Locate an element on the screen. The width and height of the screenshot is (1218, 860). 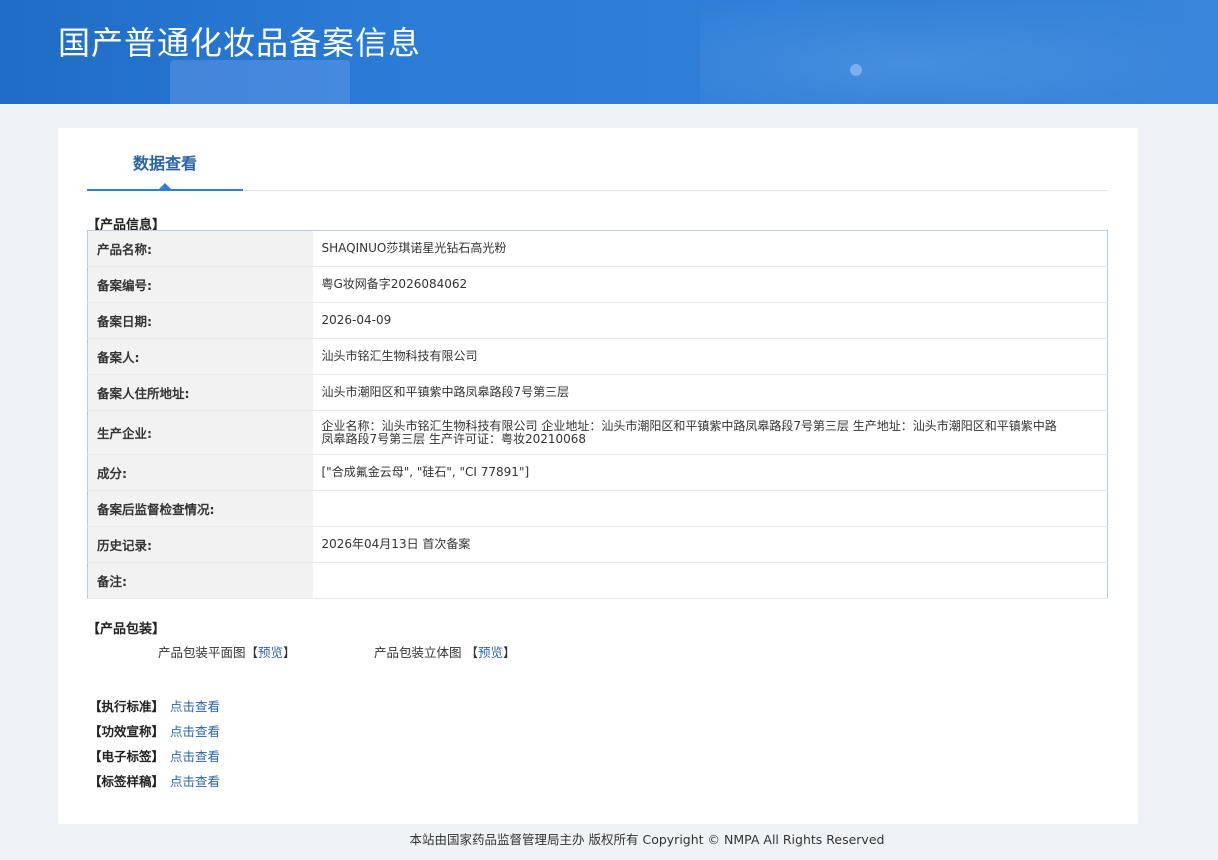
field-label: 备案后监督检查情况: is located at coordinates (200, 508).